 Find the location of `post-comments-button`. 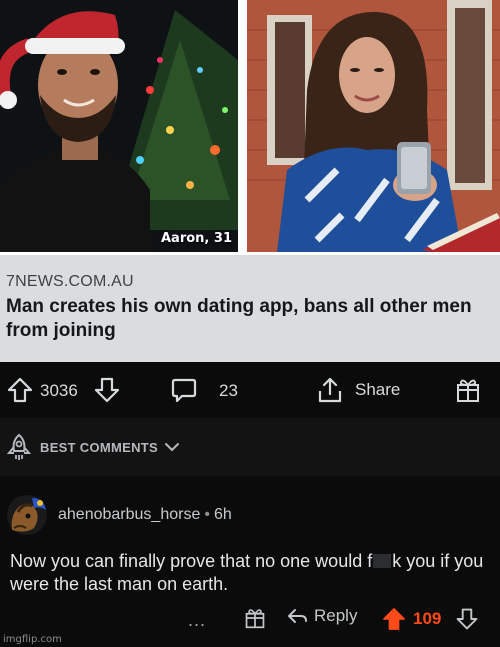

post-comments-button is located at coordinates (184, 390).